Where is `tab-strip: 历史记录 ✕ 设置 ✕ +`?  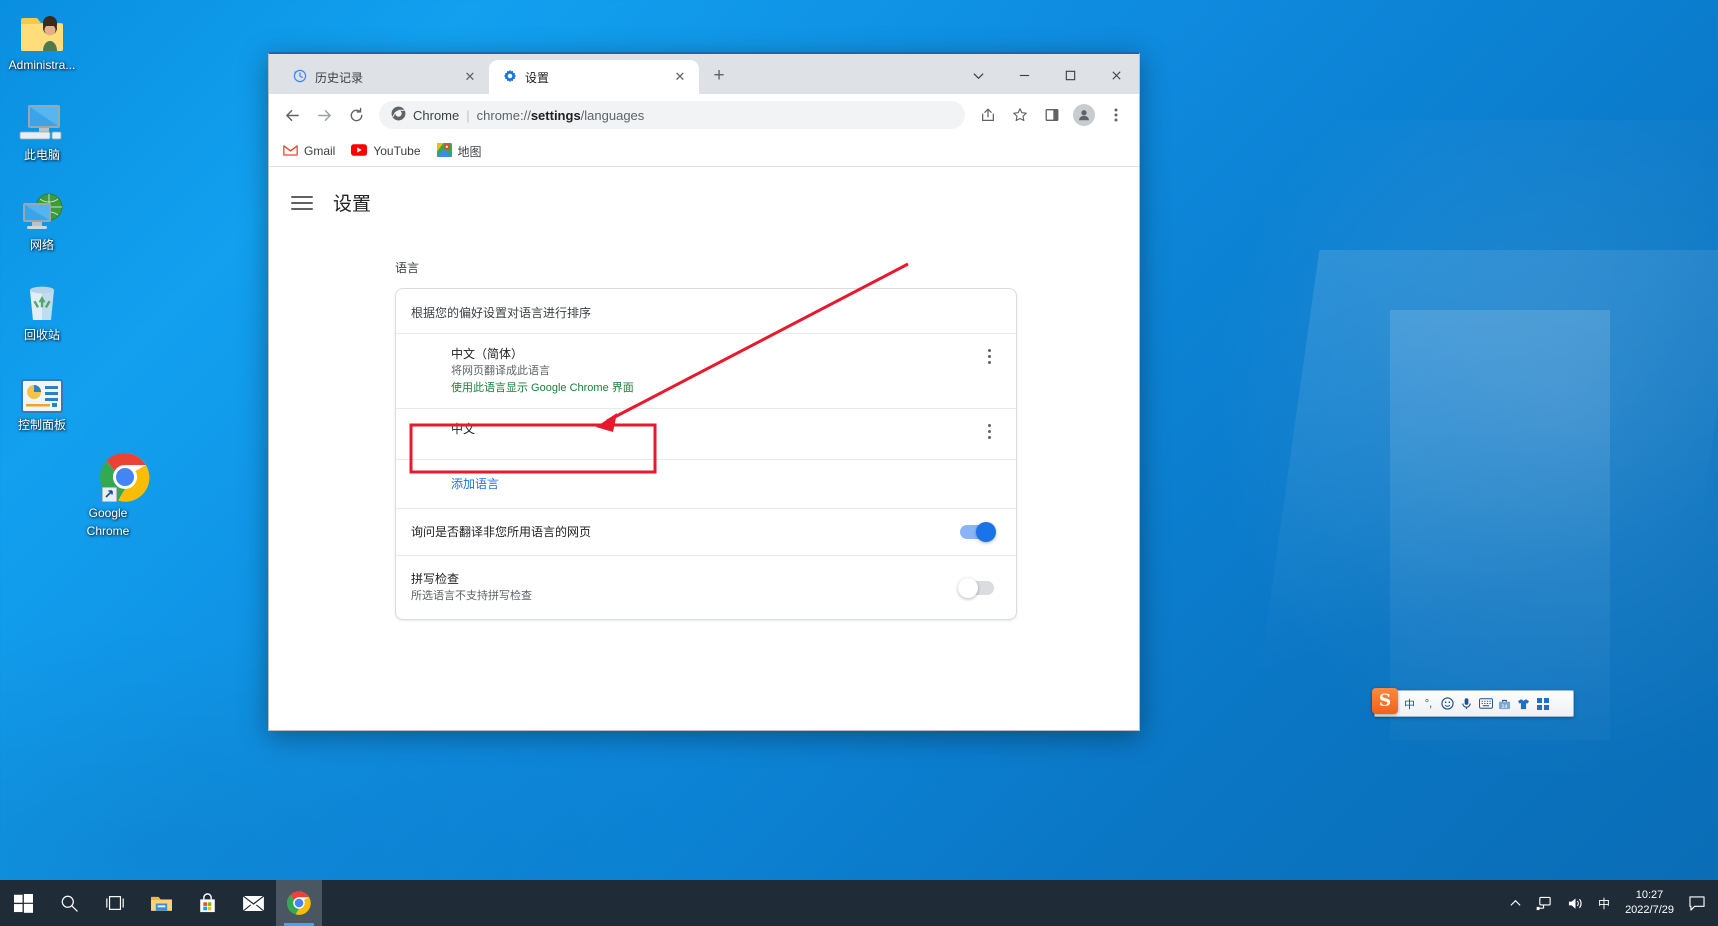 tab-strip: 历史记录 ✕ 设置 ✕ + is located at coordinates (704, 74).